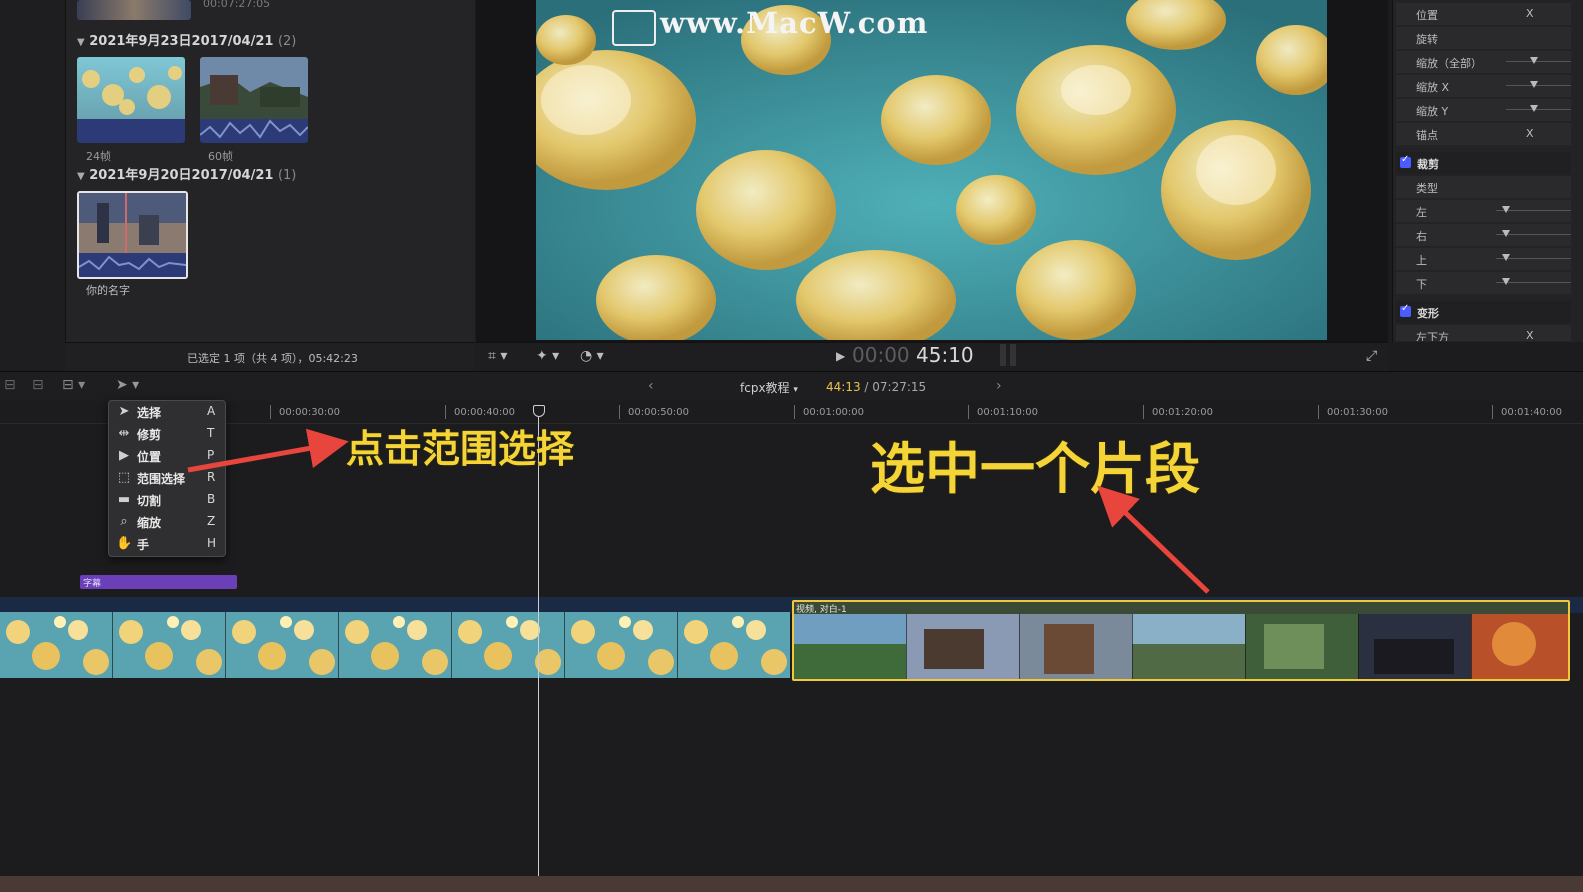 Image resolution: width=1583 pixels, height=892 pixels. Describe the element at coordinates (287, 41) in the screenshot. I see `date-group-count: (2)` at that location.